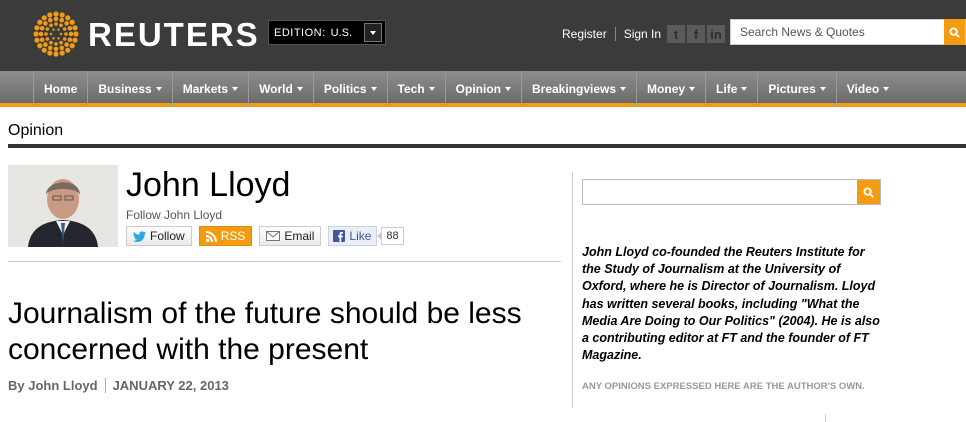 This screenshot has width=966, height=422. I want to click on social-links: t f in, so click(697, 34).